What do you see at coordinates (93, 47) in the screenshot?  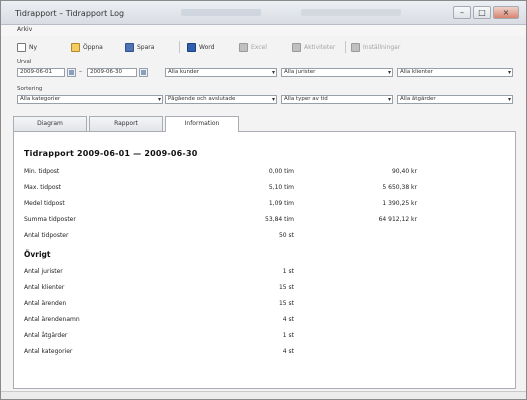 I see `open-button-label: Öppna` at bounding box center [93, 47].